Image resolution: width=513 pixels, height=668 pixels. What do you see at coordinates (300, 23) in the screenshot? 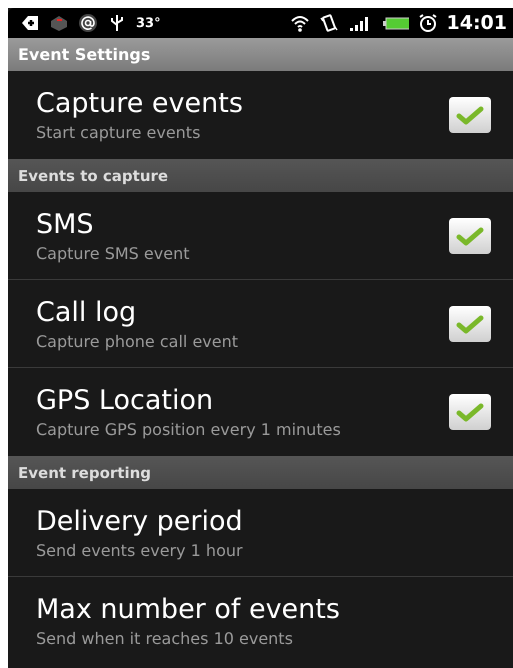
I see `wifi-icon` at bounding box center [300, 23].